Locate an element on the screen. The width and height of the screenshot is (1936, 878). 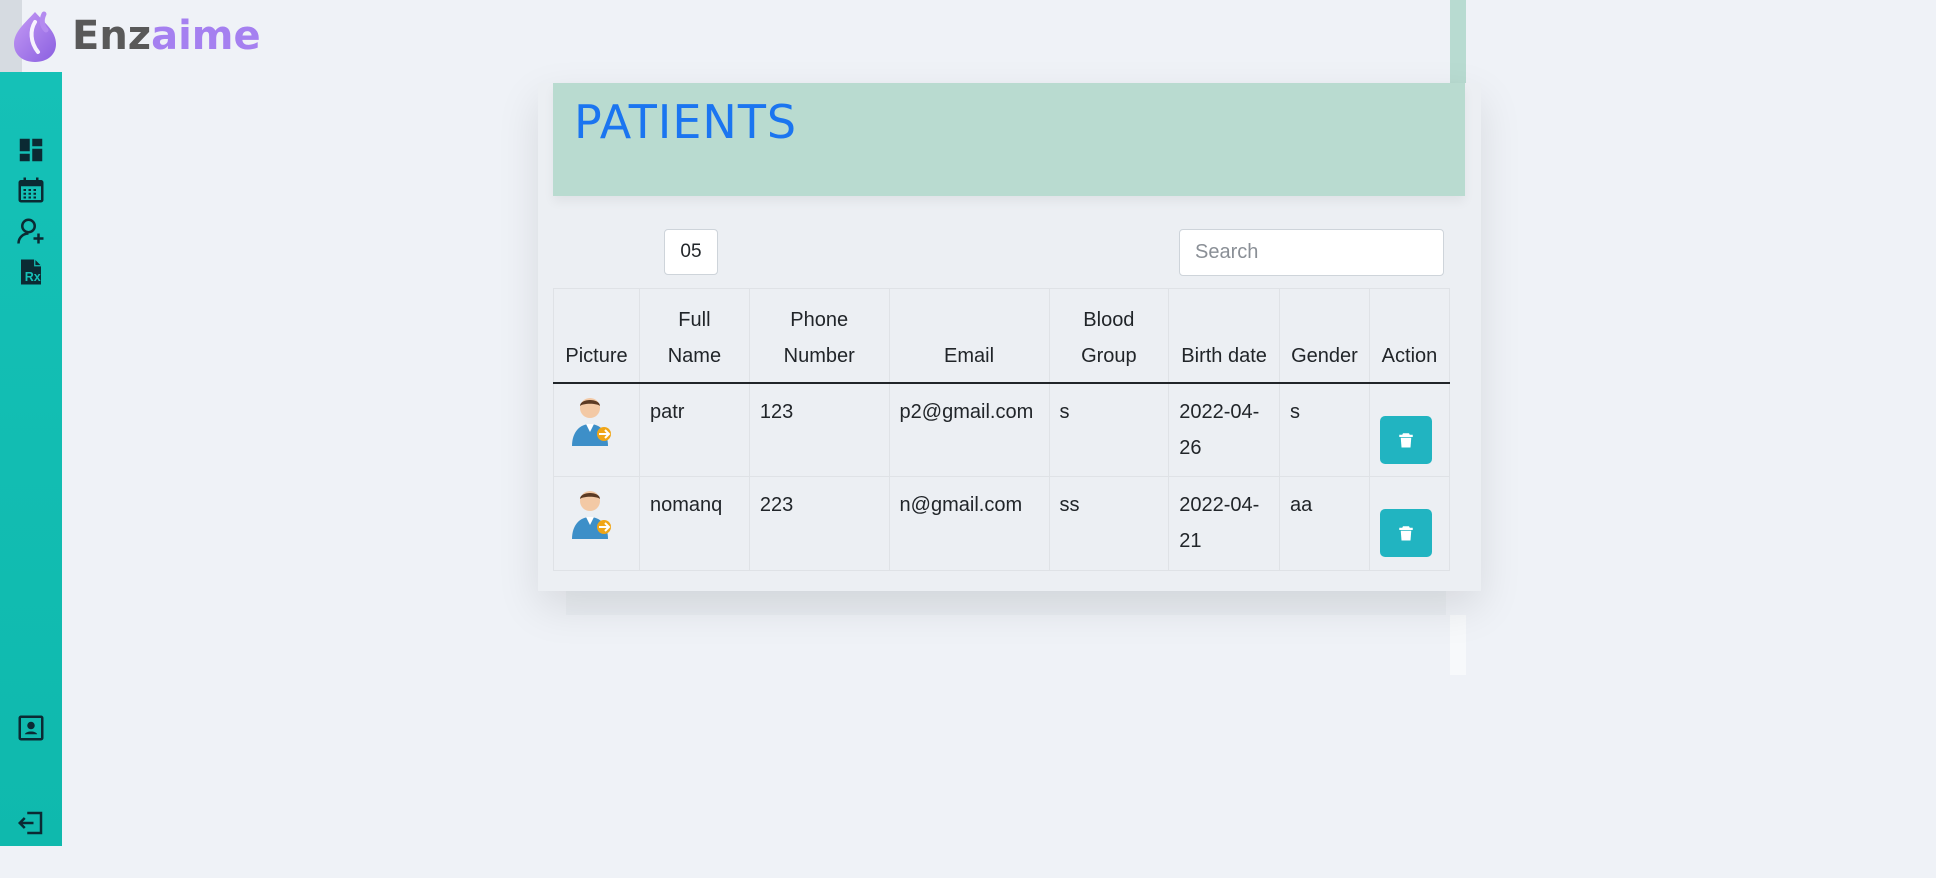
gender-cell: aa is located at coordinates (1324, 523).